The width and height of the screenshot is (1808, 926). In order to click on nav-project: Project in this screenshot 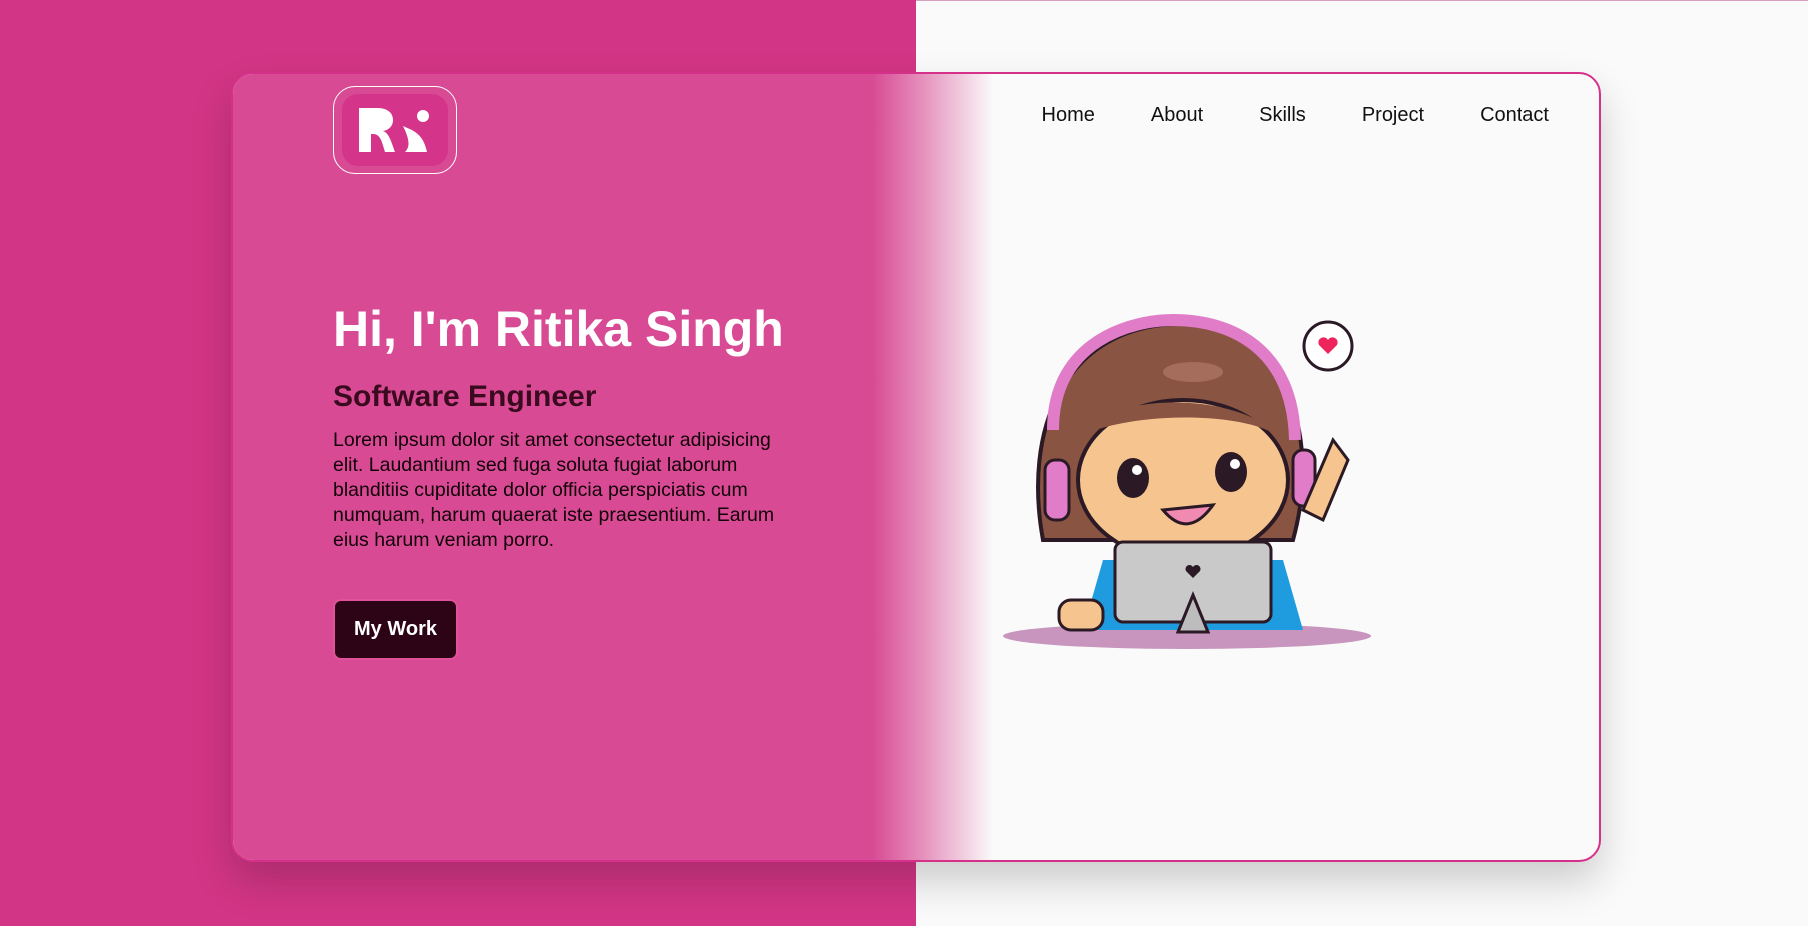, I will do `click(1393, 115)`.